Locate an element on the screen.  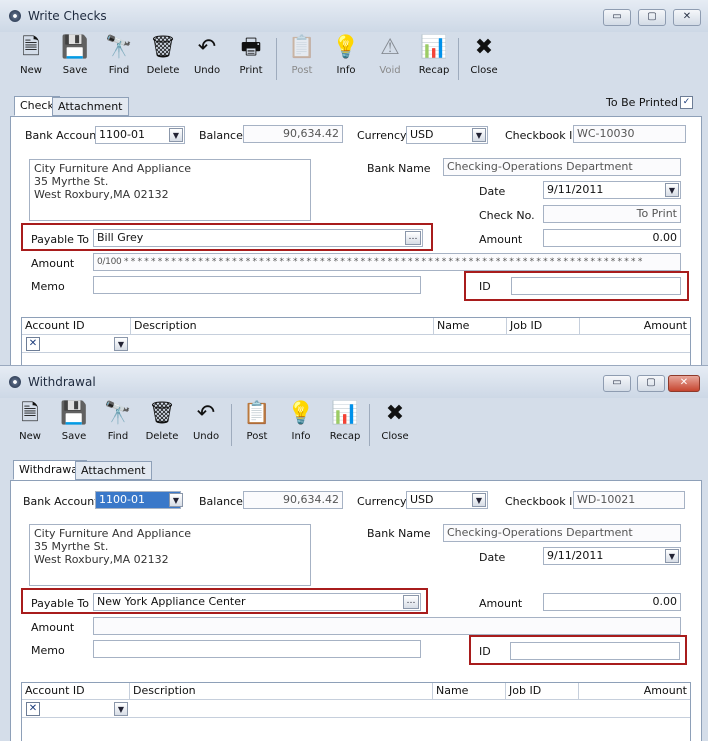
toolbar-button-label: Close is located at coordinates (395, 436).